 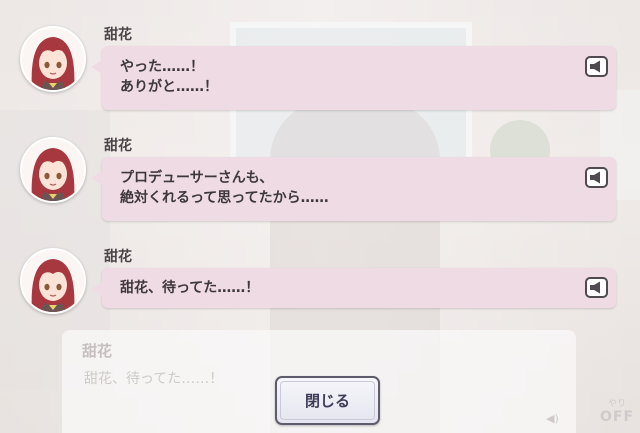 I want to click on dialogue-line: 甜花、待ってた……！, so click(x=190, y=288).